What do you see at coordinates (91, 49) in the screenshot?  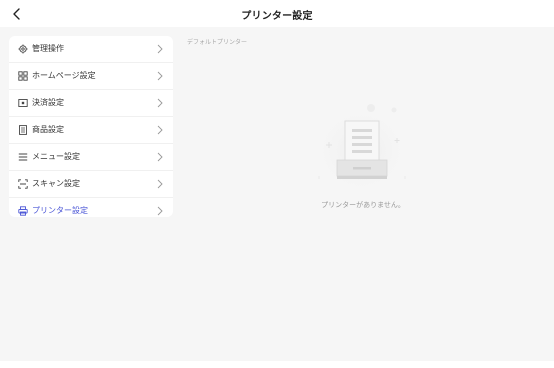 I see `menu-item-admin: 管理操作` at bounding box center [91, 49].